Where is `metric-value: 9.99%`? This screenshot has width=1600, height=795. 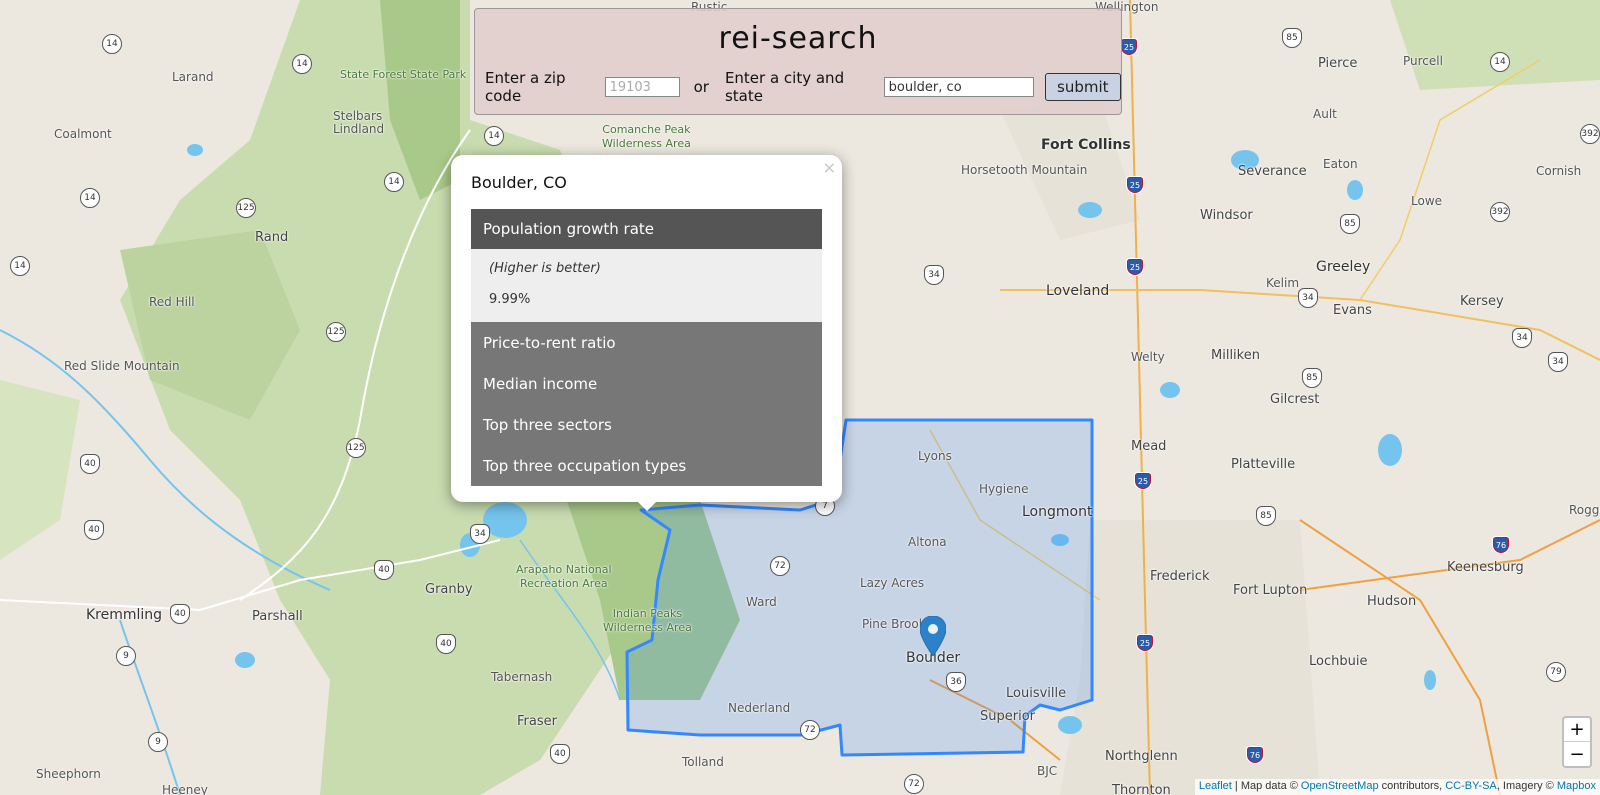
metric-value: 9.99% is located at coordinates (510, 299).